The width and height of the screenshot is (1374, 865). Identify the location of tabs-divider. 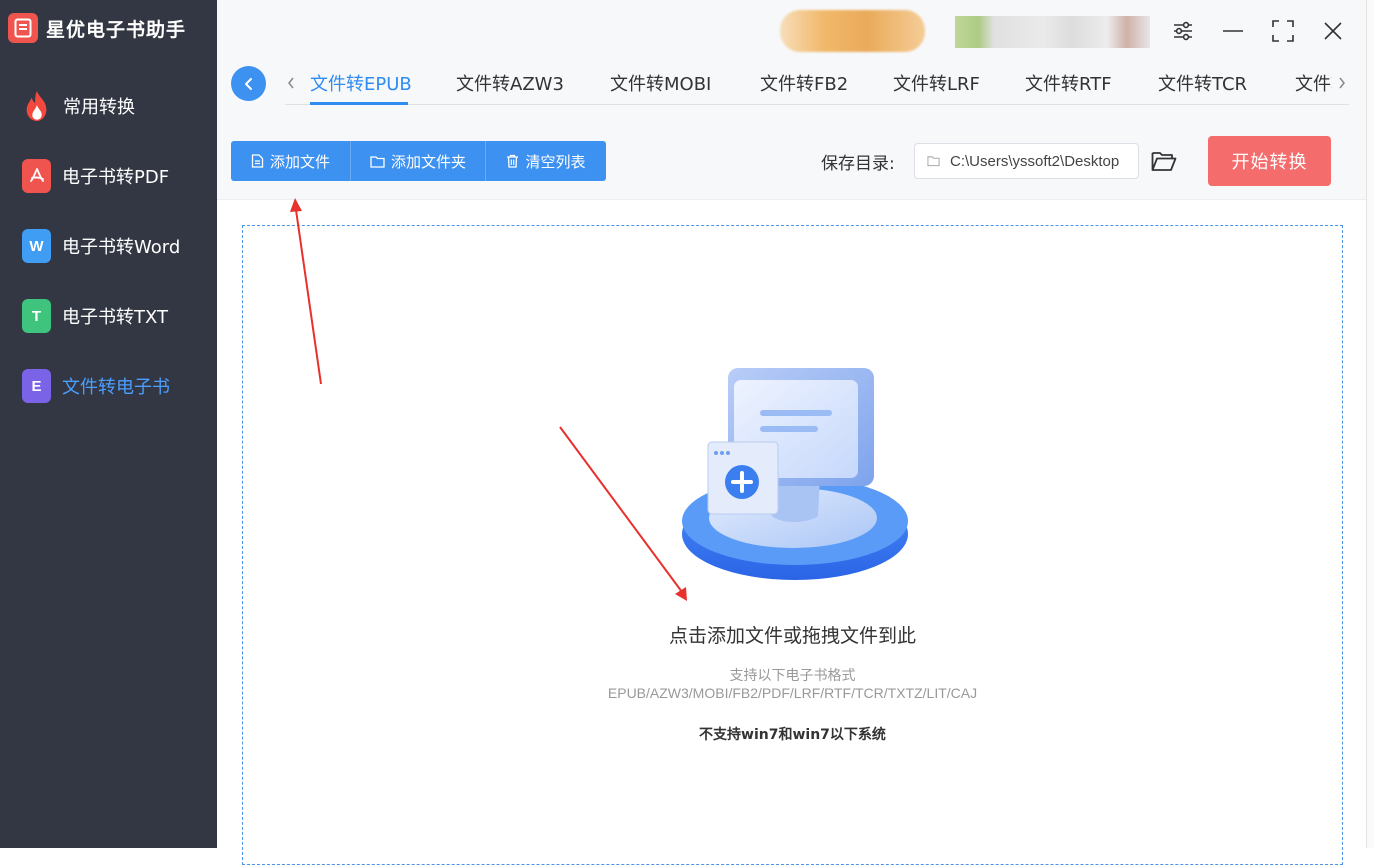
(817, 104).